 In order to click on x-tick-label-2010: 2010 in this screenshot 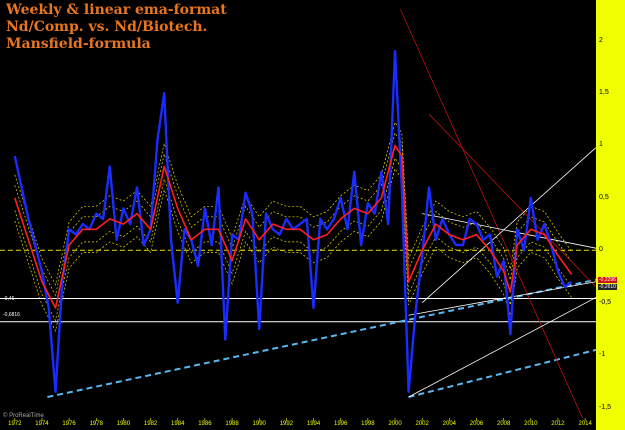, I will do `click(531, 424)`.